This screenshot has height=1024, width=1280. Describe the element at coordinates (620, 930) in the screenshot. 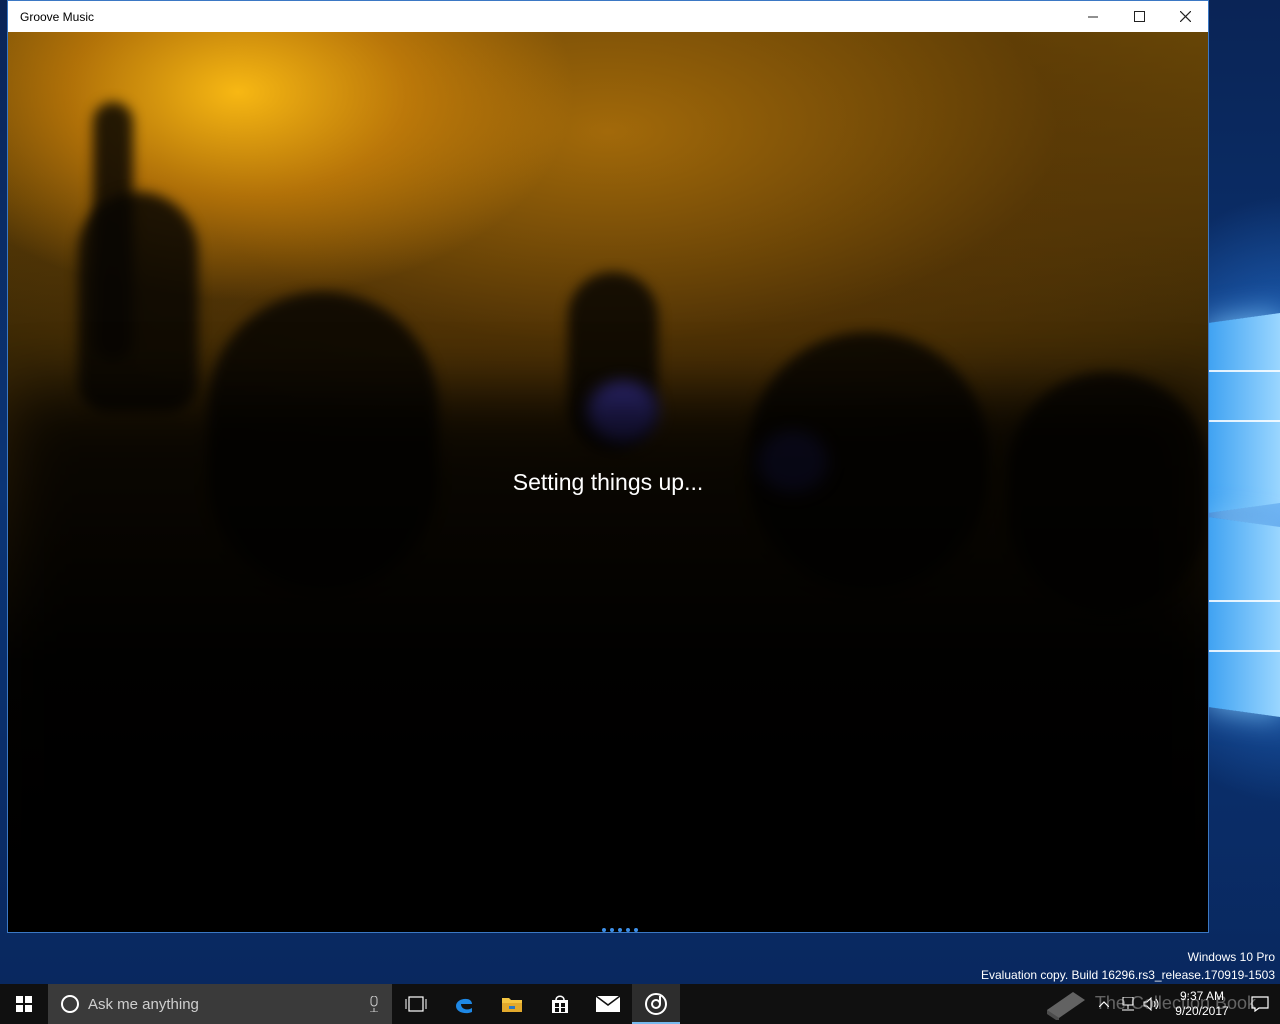

I see `loading-progress-dots` at that location.